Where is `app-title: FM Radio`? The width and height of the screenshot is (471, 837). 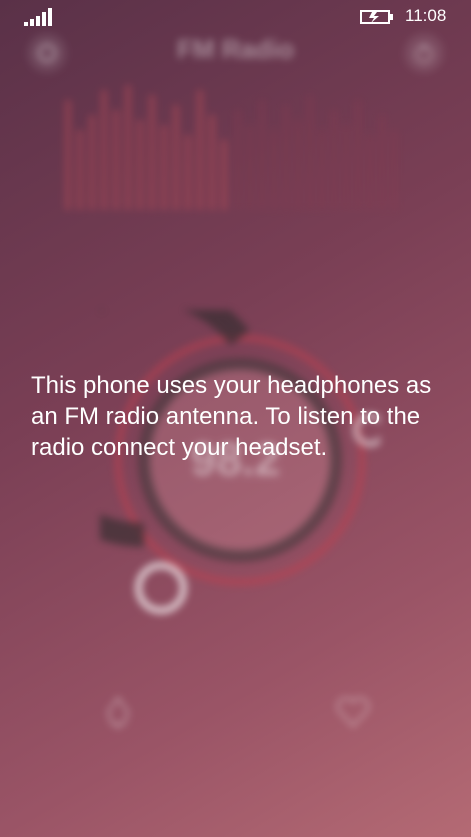
app-title: FM Radio is located at coordinates (235, 49).